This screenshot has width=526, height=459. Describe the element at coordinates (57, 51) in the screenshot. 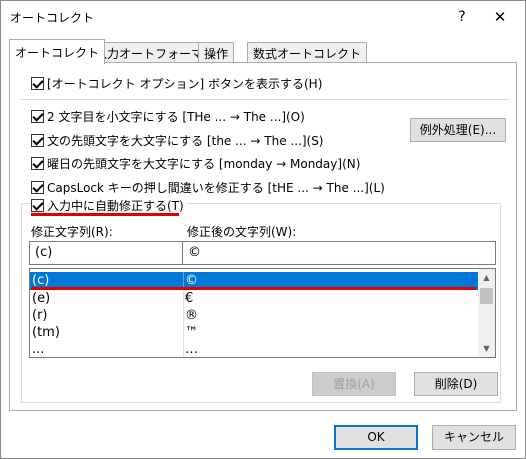

I see `tab-autocorrect: オートコレクト` at that location.